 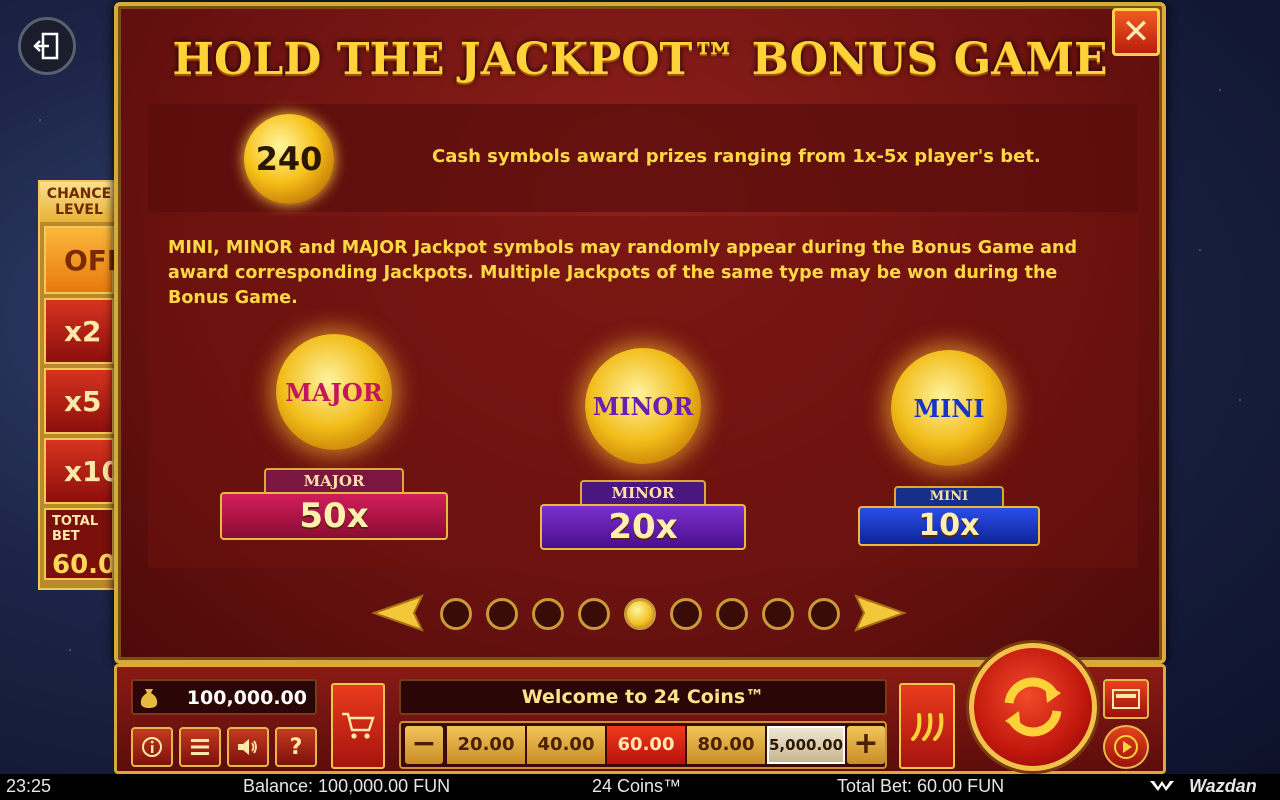 I want to click on chance-total-bet: TOTAL BET 60.00, so click(x=89, y=544).